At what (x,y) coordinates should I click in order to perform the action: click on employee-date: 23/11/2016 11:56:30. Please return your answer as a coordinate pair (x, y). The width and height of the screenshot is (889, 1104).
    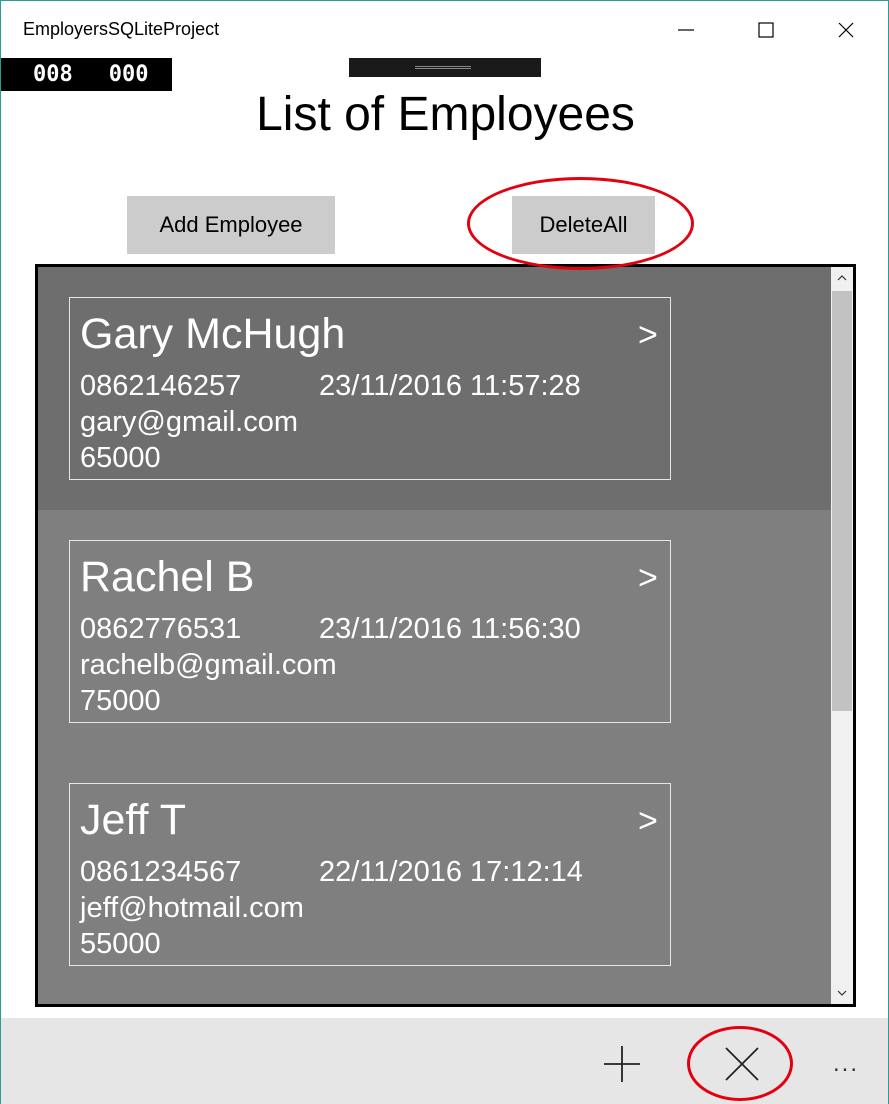
    Looking at the image, I should click on (450, 629).